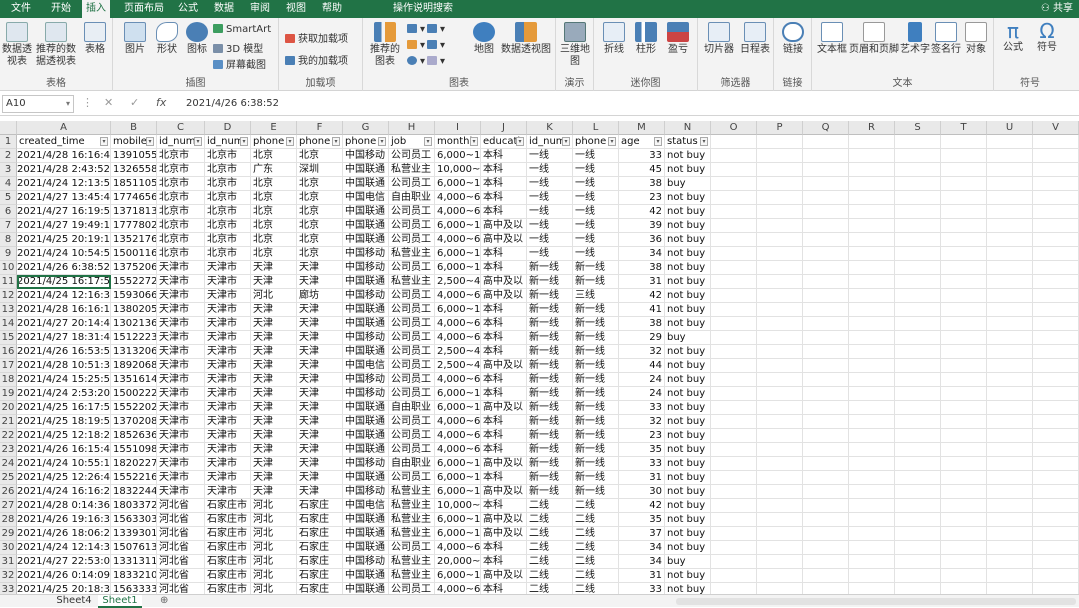 This screenshot has height=608, width=1079. Describe the element at coordinates (228, 156) in the screenshot. I see `cell: 北京市` at that location.